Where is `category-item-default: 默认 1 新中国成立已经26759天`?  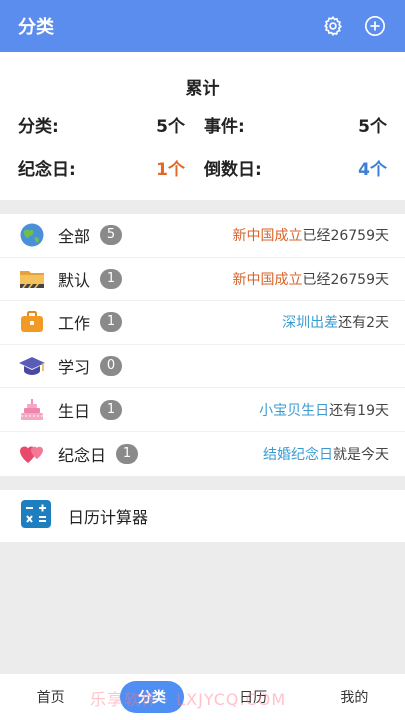 category-item-default: 默认 1 新中国成立已经26759天 is located at coordinates (202, 280).